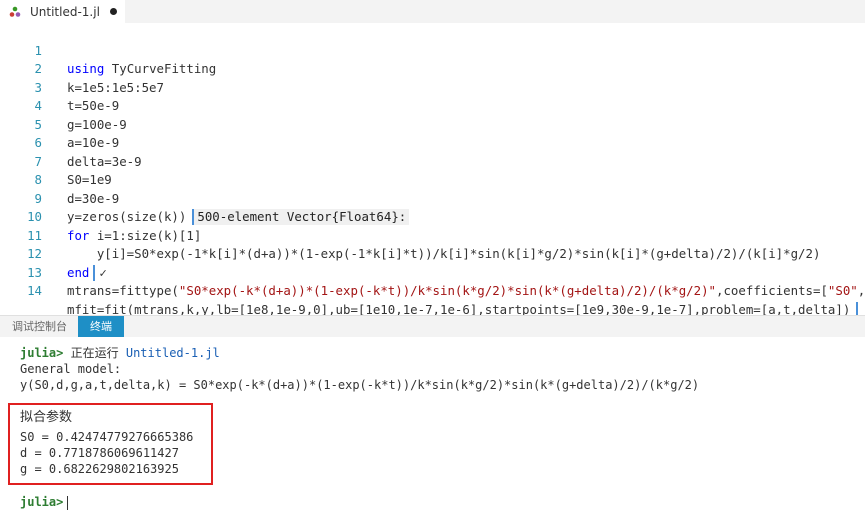 The image size is (865, 518). I want to click on terminal-input-line: julia>, so click(44, 502).